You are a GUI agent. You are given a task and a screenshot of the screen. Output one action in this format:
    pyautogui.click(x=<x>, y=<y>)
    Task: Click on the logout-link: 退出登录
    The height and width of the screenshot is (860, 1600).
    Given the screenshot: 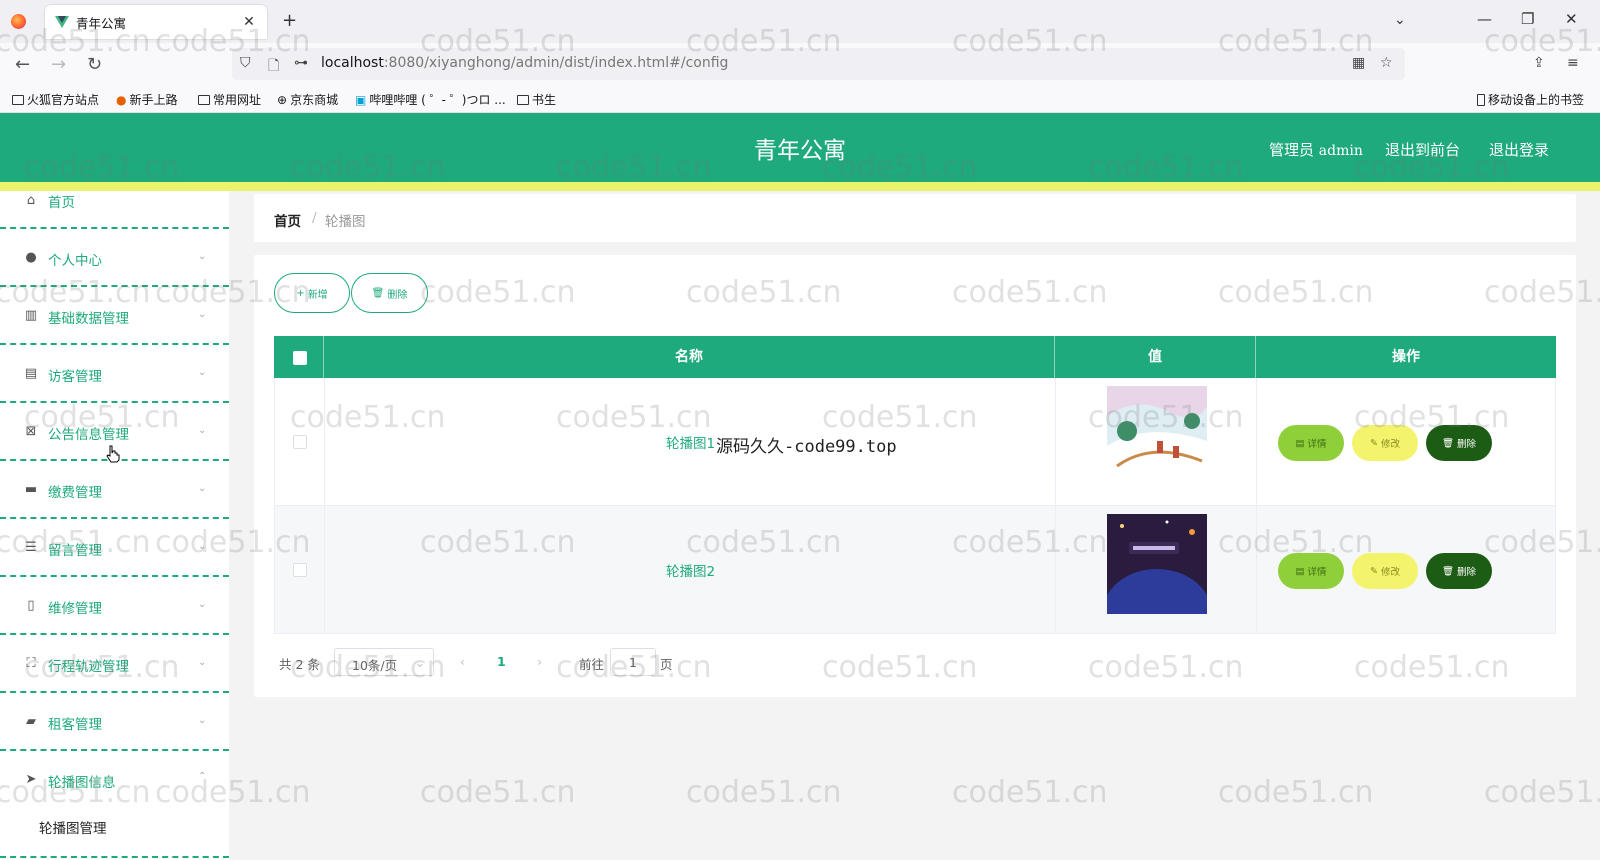 What is the action you would take?
    pyautogui.click(x=1519, y=149)
    